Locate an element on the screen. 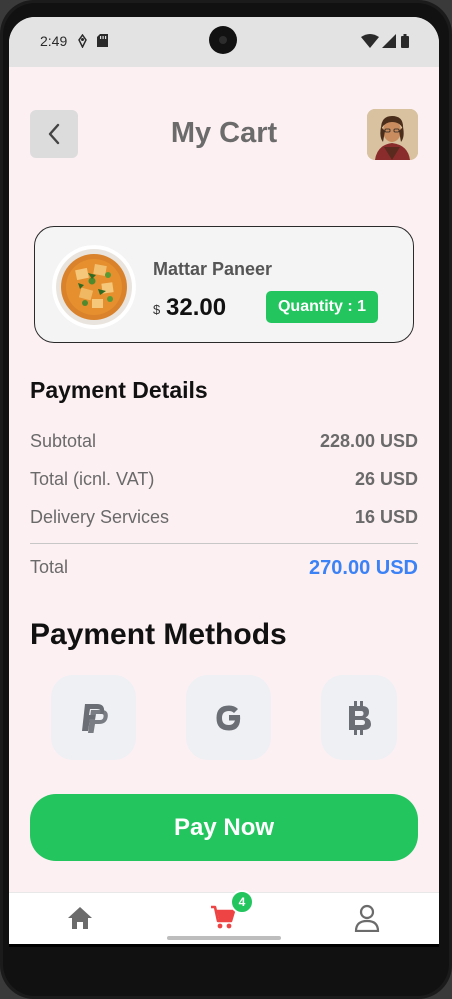 The height and width of the screenshot is (999, 452). user-avatar is located at coordinates (392, 134).